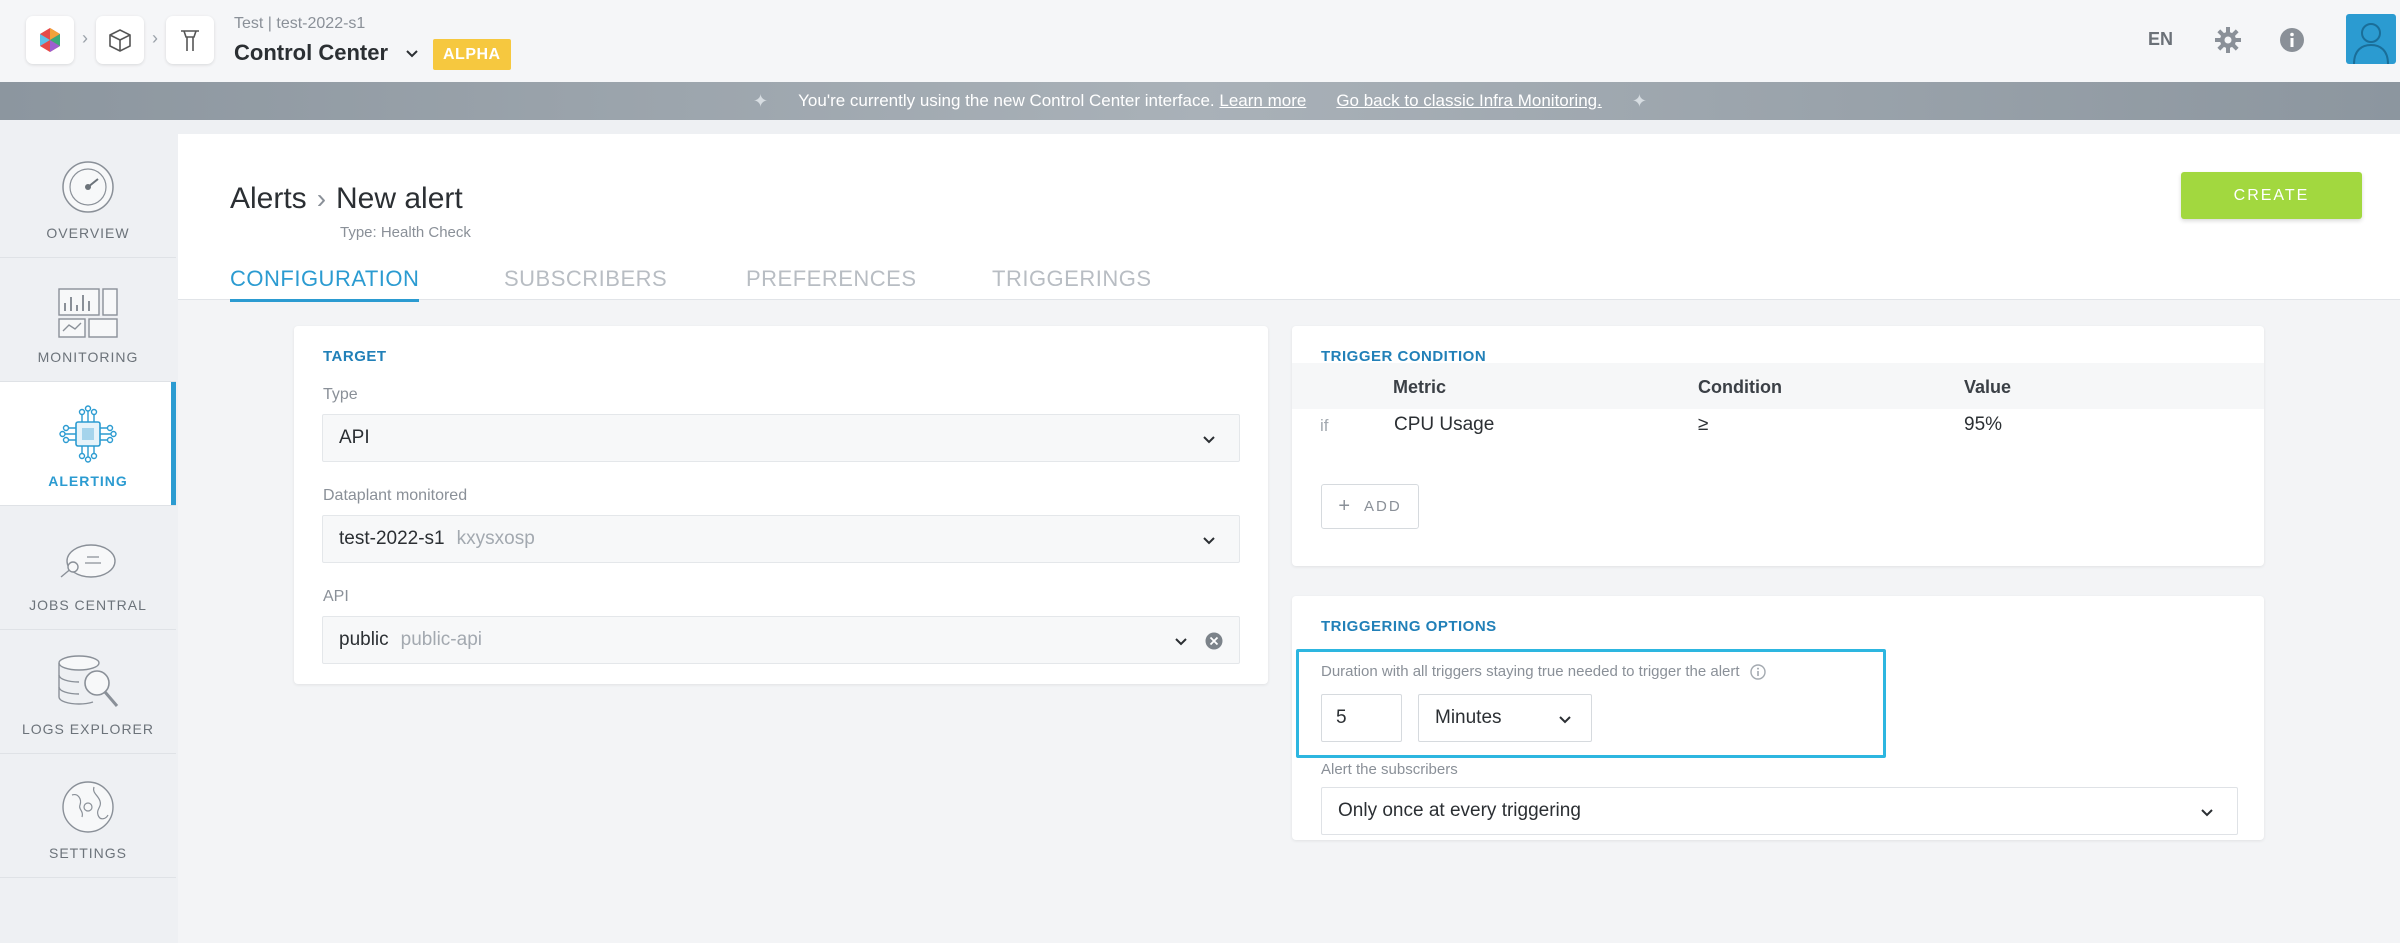 The image size is (2400, 943). I want to click on tab-configuration: CONFIGURATION, so click(325, 284).